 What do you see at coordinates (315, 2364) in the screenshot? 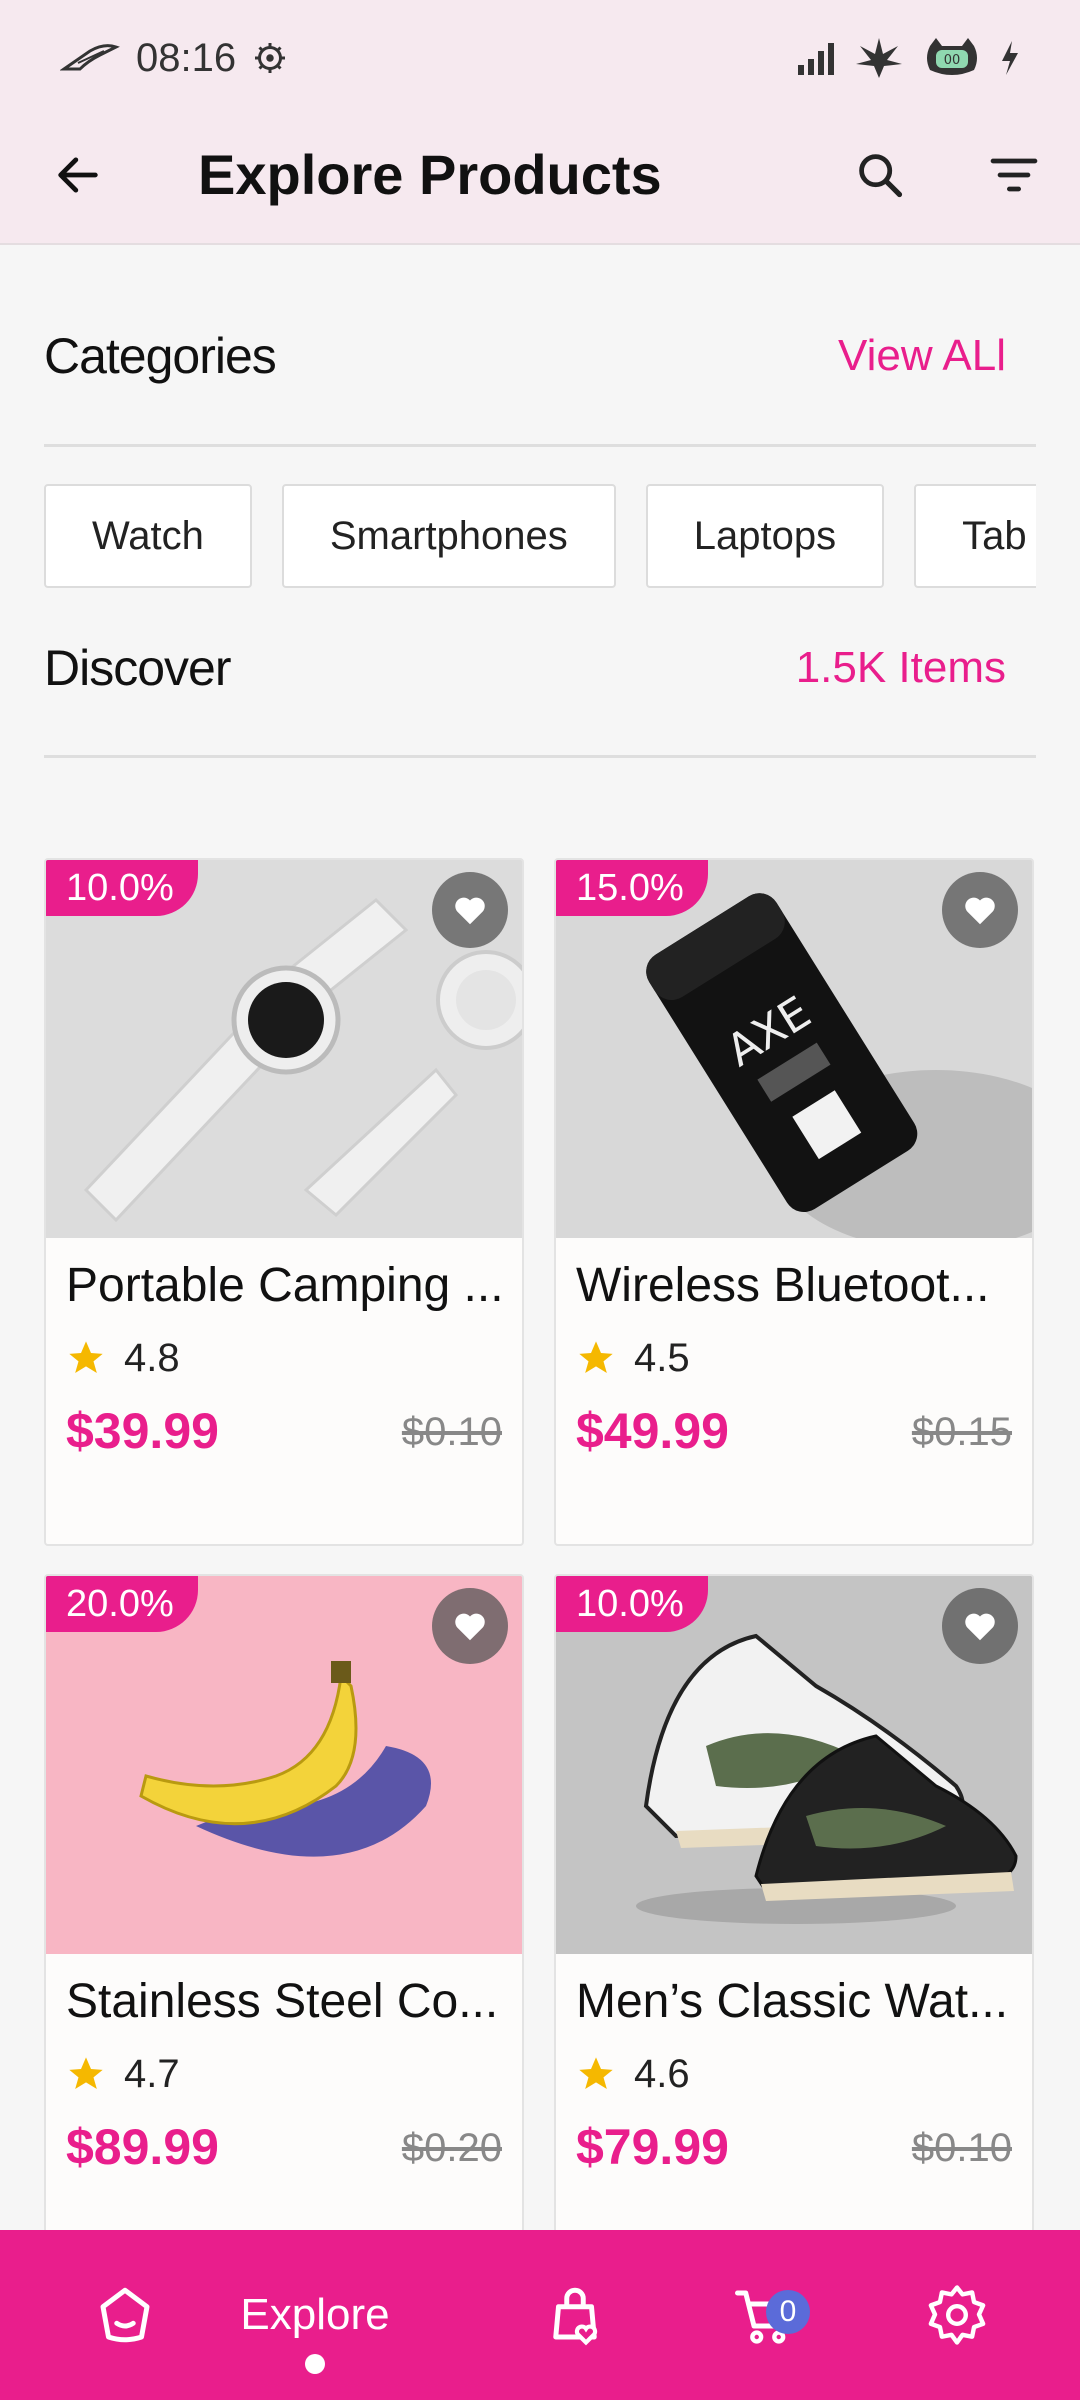
I see `active-indicator` at bounding box center [315, 2364].